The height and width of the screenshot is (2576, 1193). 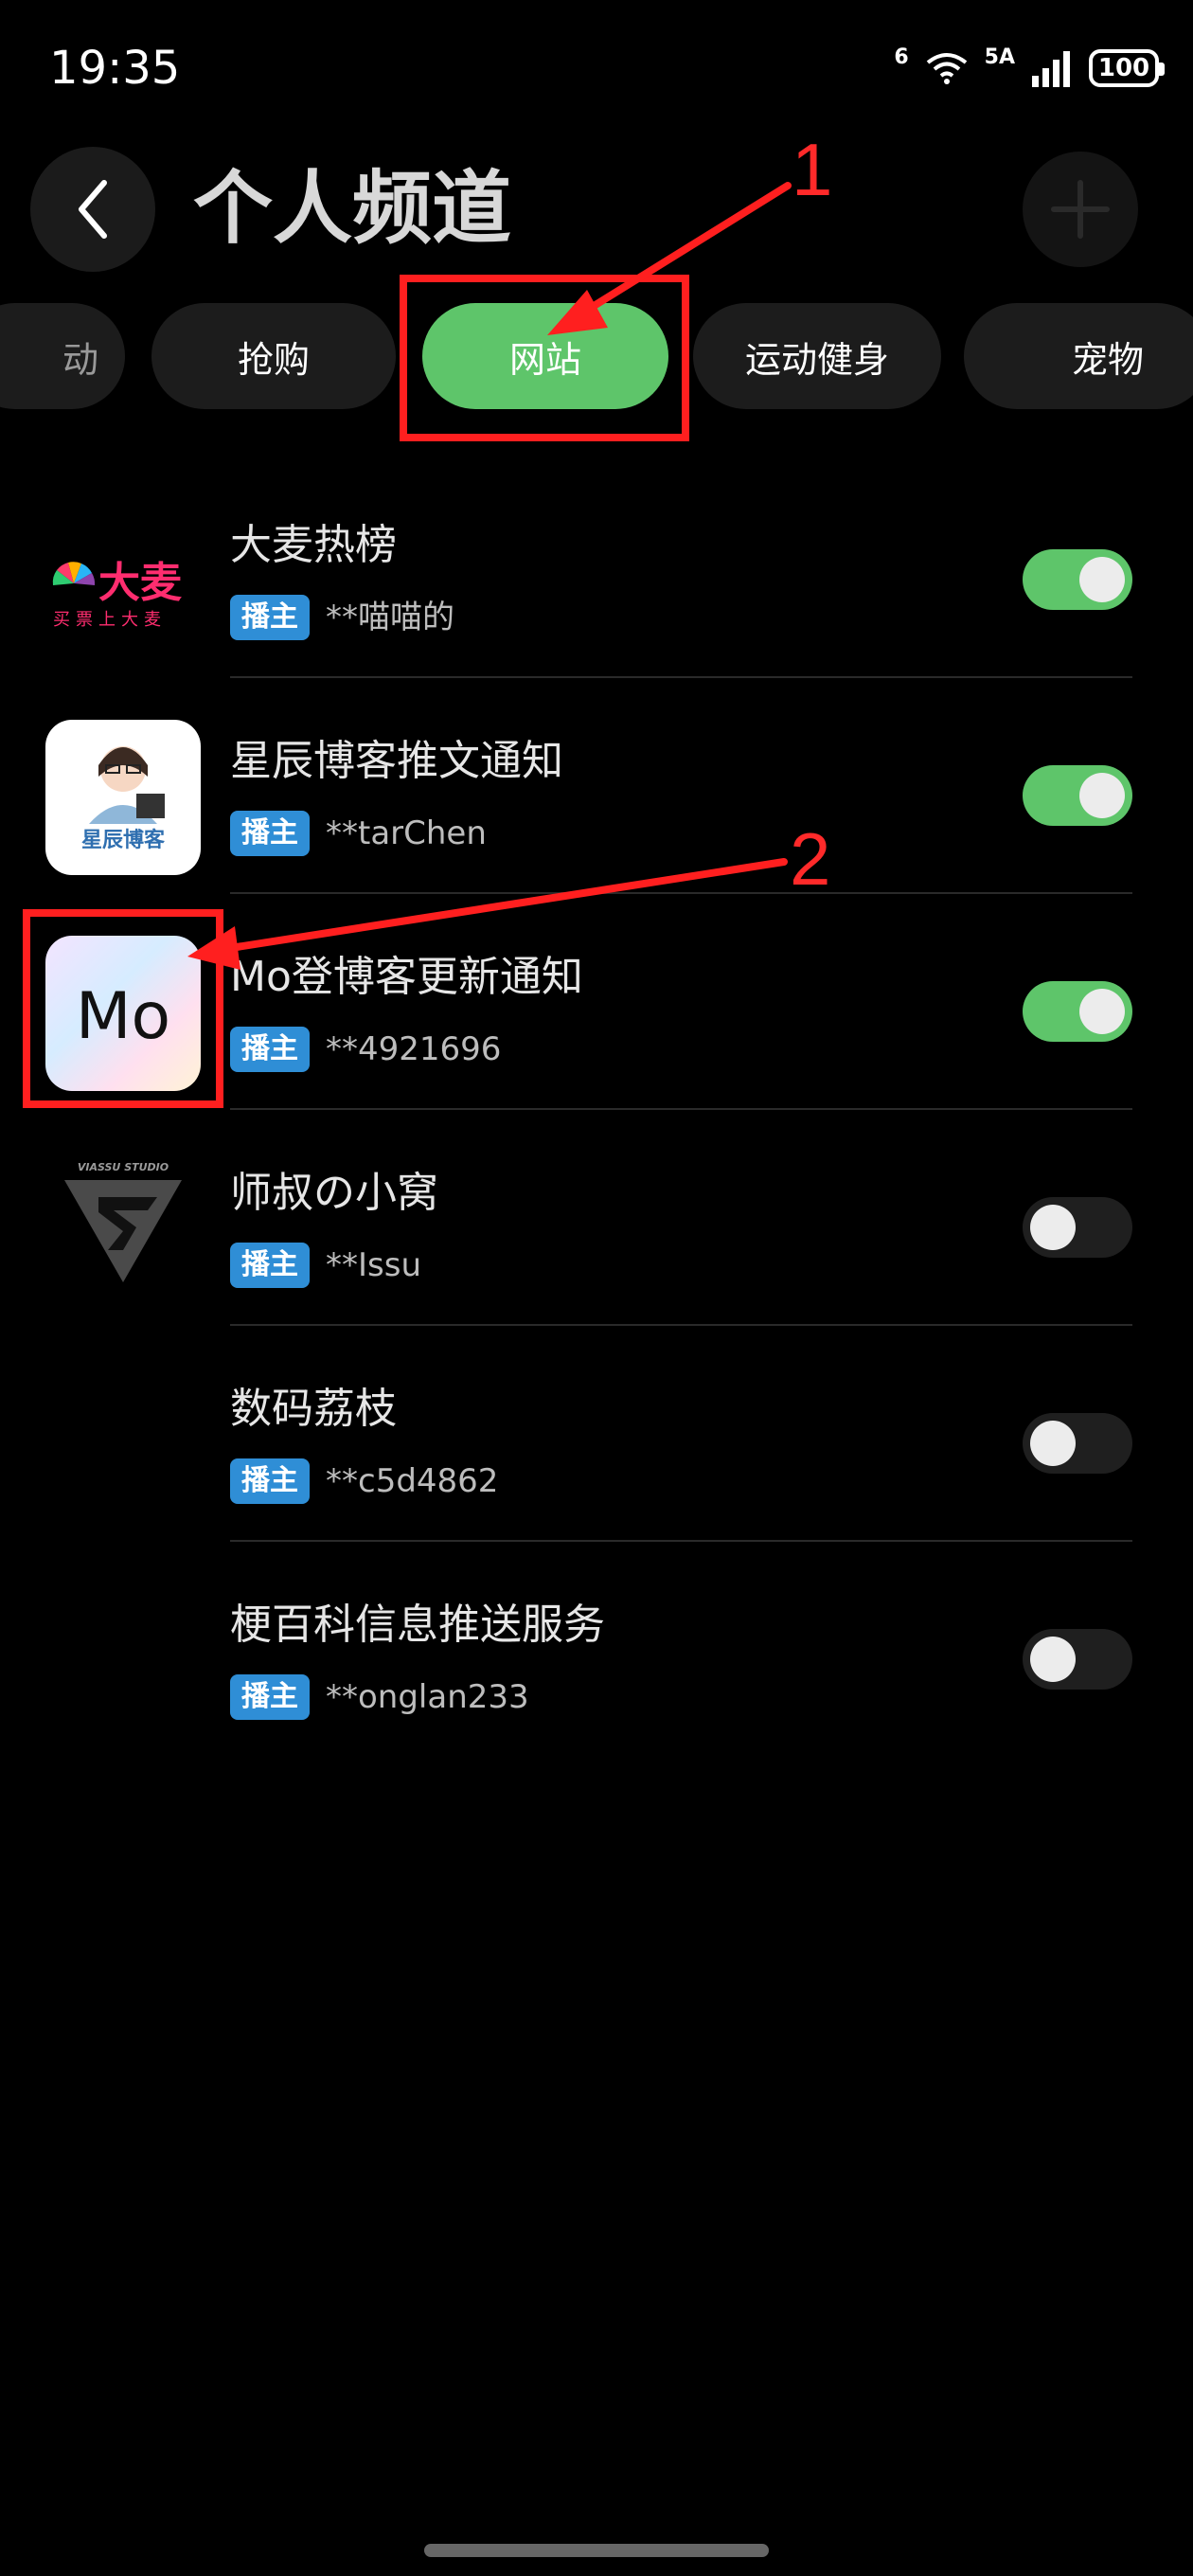 What do you see at coordinates (596, 1218) in the screenshot?
I see `channel-row: VIASSU STUDIO 师叔の小窝 播主 **Issu` at bounding box center [596, 1218].